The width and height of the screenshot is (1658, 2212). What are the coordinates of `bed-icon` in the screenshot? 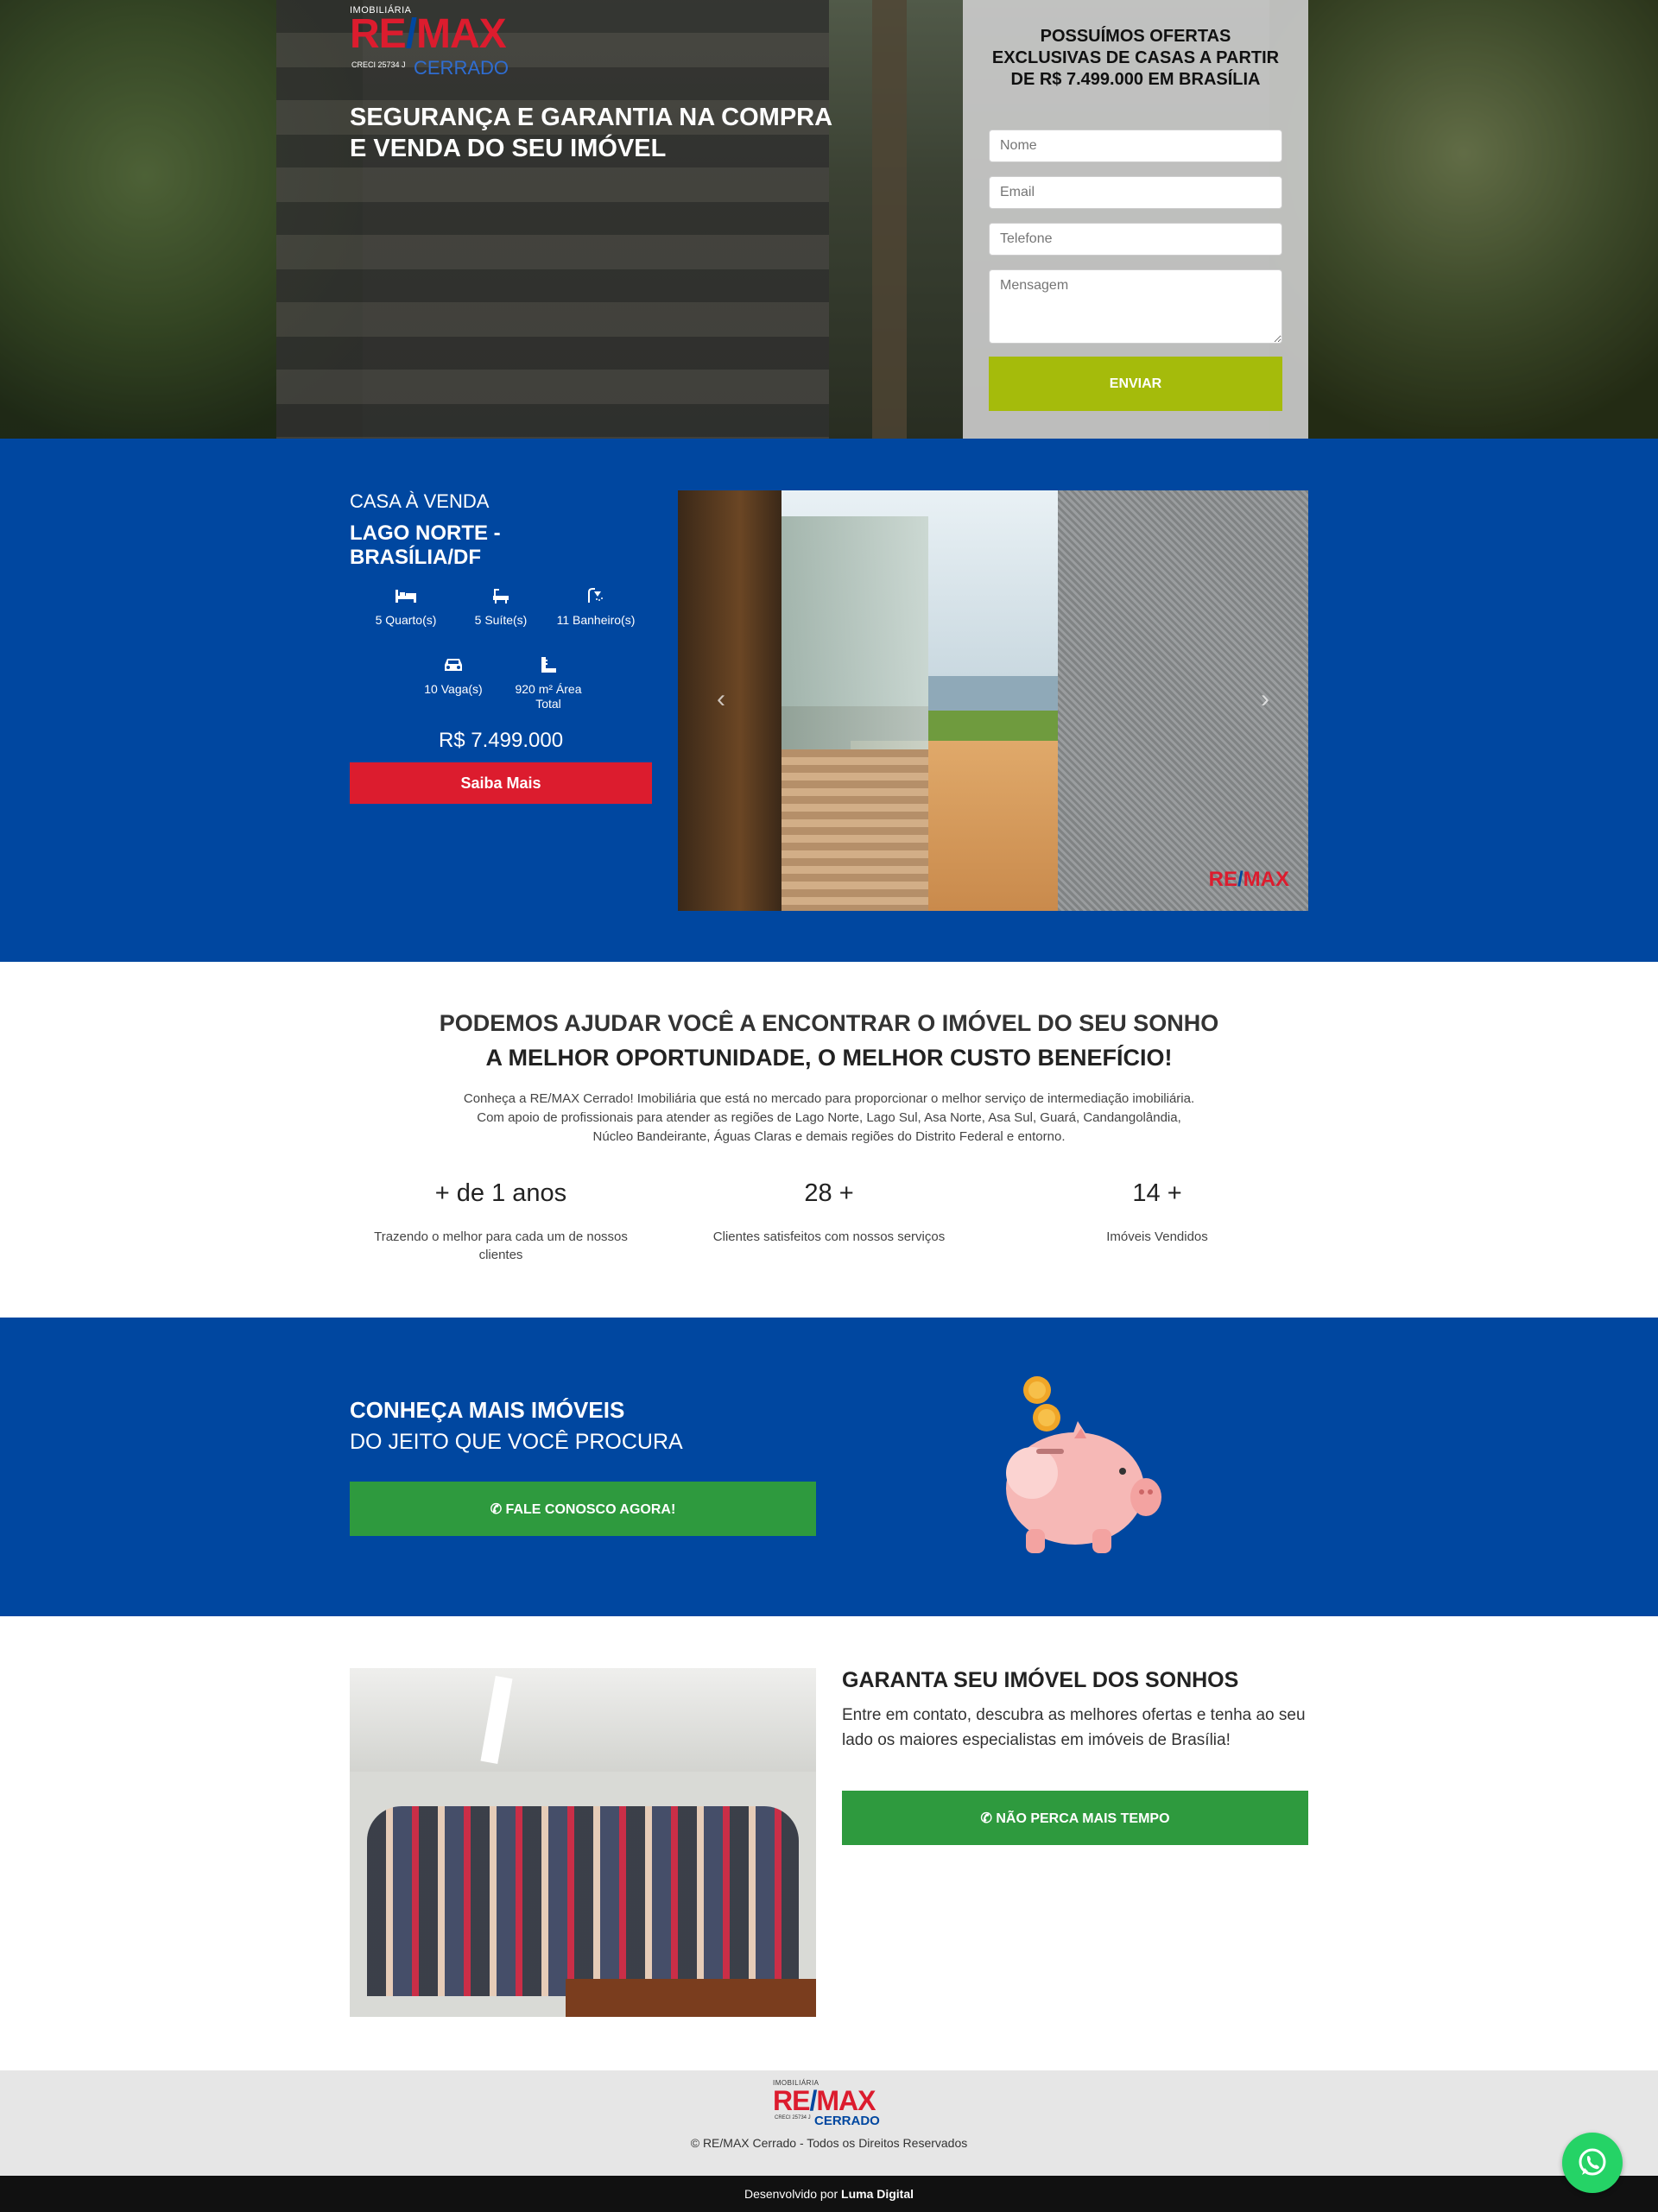 It's located at (406, 596).